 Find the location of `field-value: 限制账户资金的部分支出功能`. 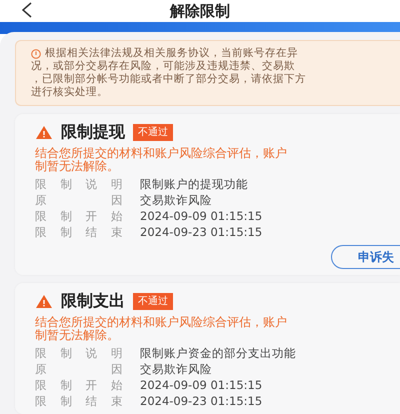

field-value: 限制账户资金的部分支出功能 is located at coordinates (218, 353).